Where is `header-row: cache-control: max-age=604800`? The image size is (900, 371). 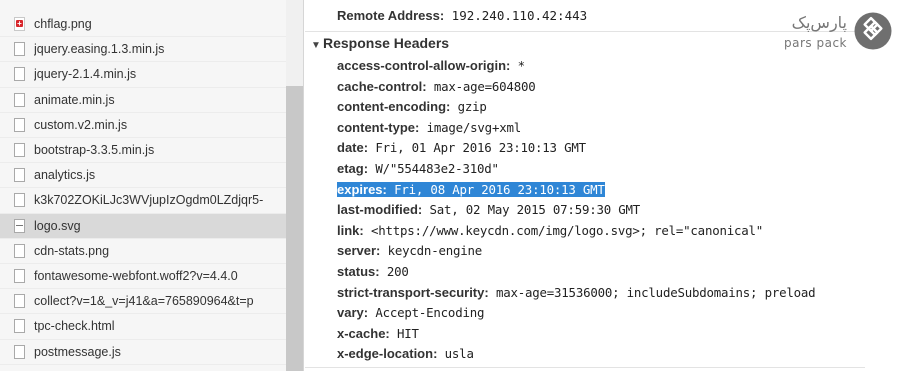 header-row: cache-control: max-age=604800 is located at coordinates (436, 87).